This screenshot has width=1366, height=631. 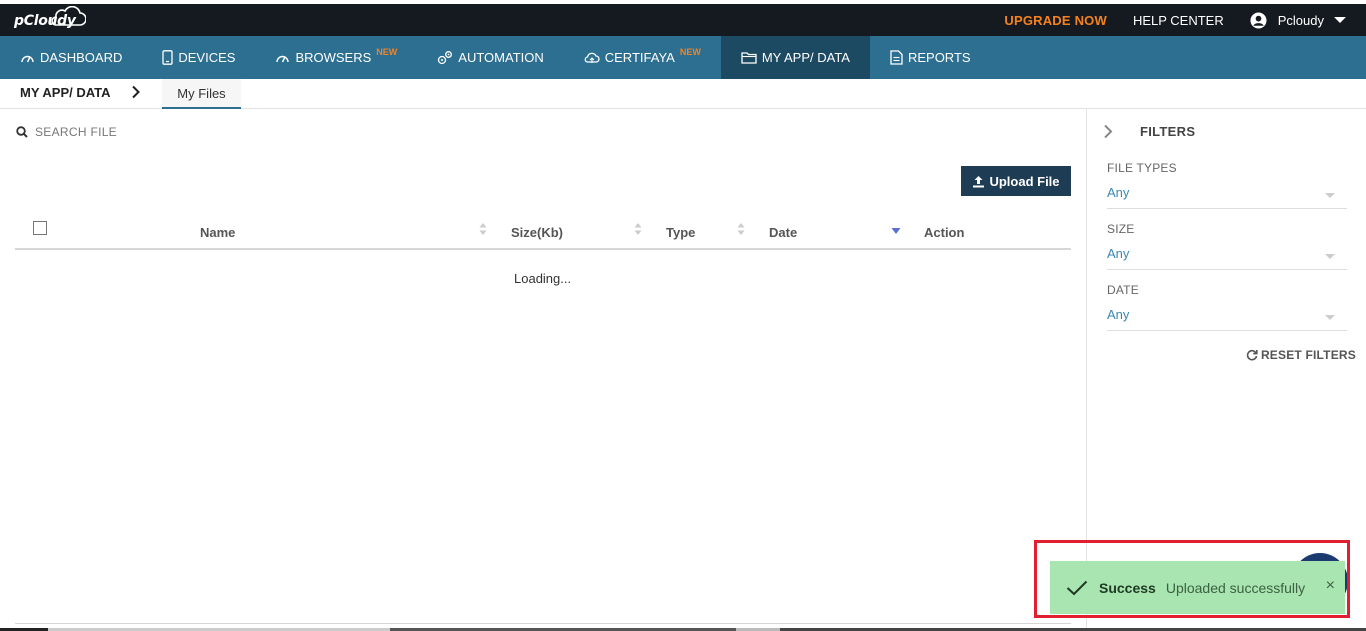 I want to click on breadcrumb-root: MY APP/ DATA, so click(x=65, y=92).